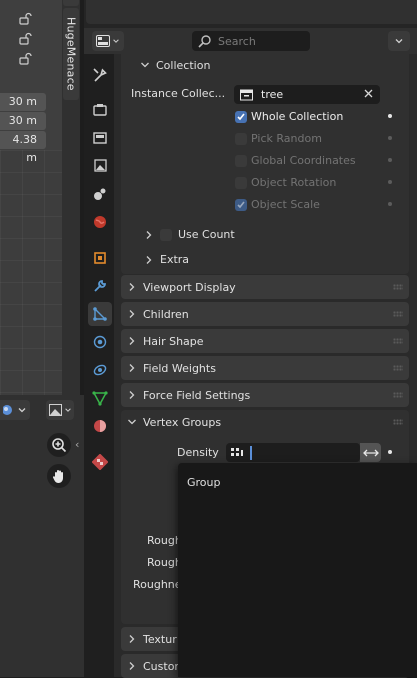 Image resolution: width=417 pixels, height=678 pixels. What do you see at coordinates (265, 422) in the screenshot?
I see `vertex-groups-panel-header: Vertex Groups` at bounding box center [265, 422].